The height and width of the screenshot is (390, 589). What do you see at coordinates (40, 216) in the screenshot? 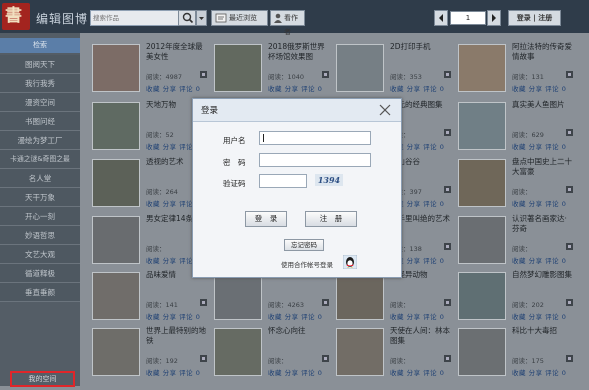
I see `sidebar-item: 开心一刻` at bounding box center [40, 216].